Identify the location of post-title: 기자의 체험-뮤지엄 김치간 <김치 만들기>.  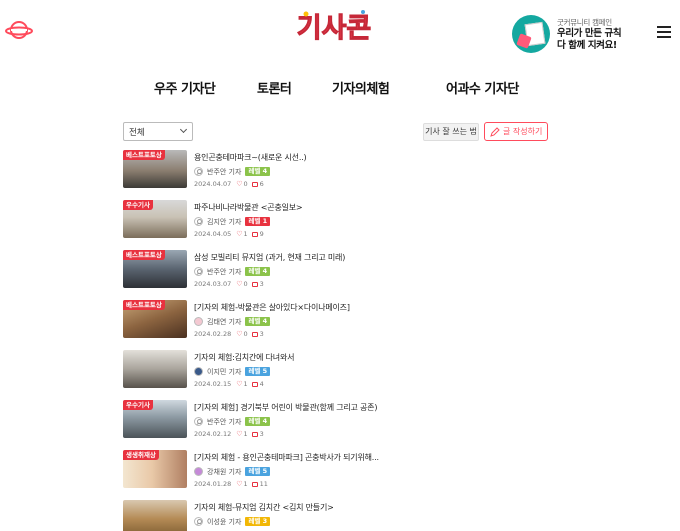
(264, 507).